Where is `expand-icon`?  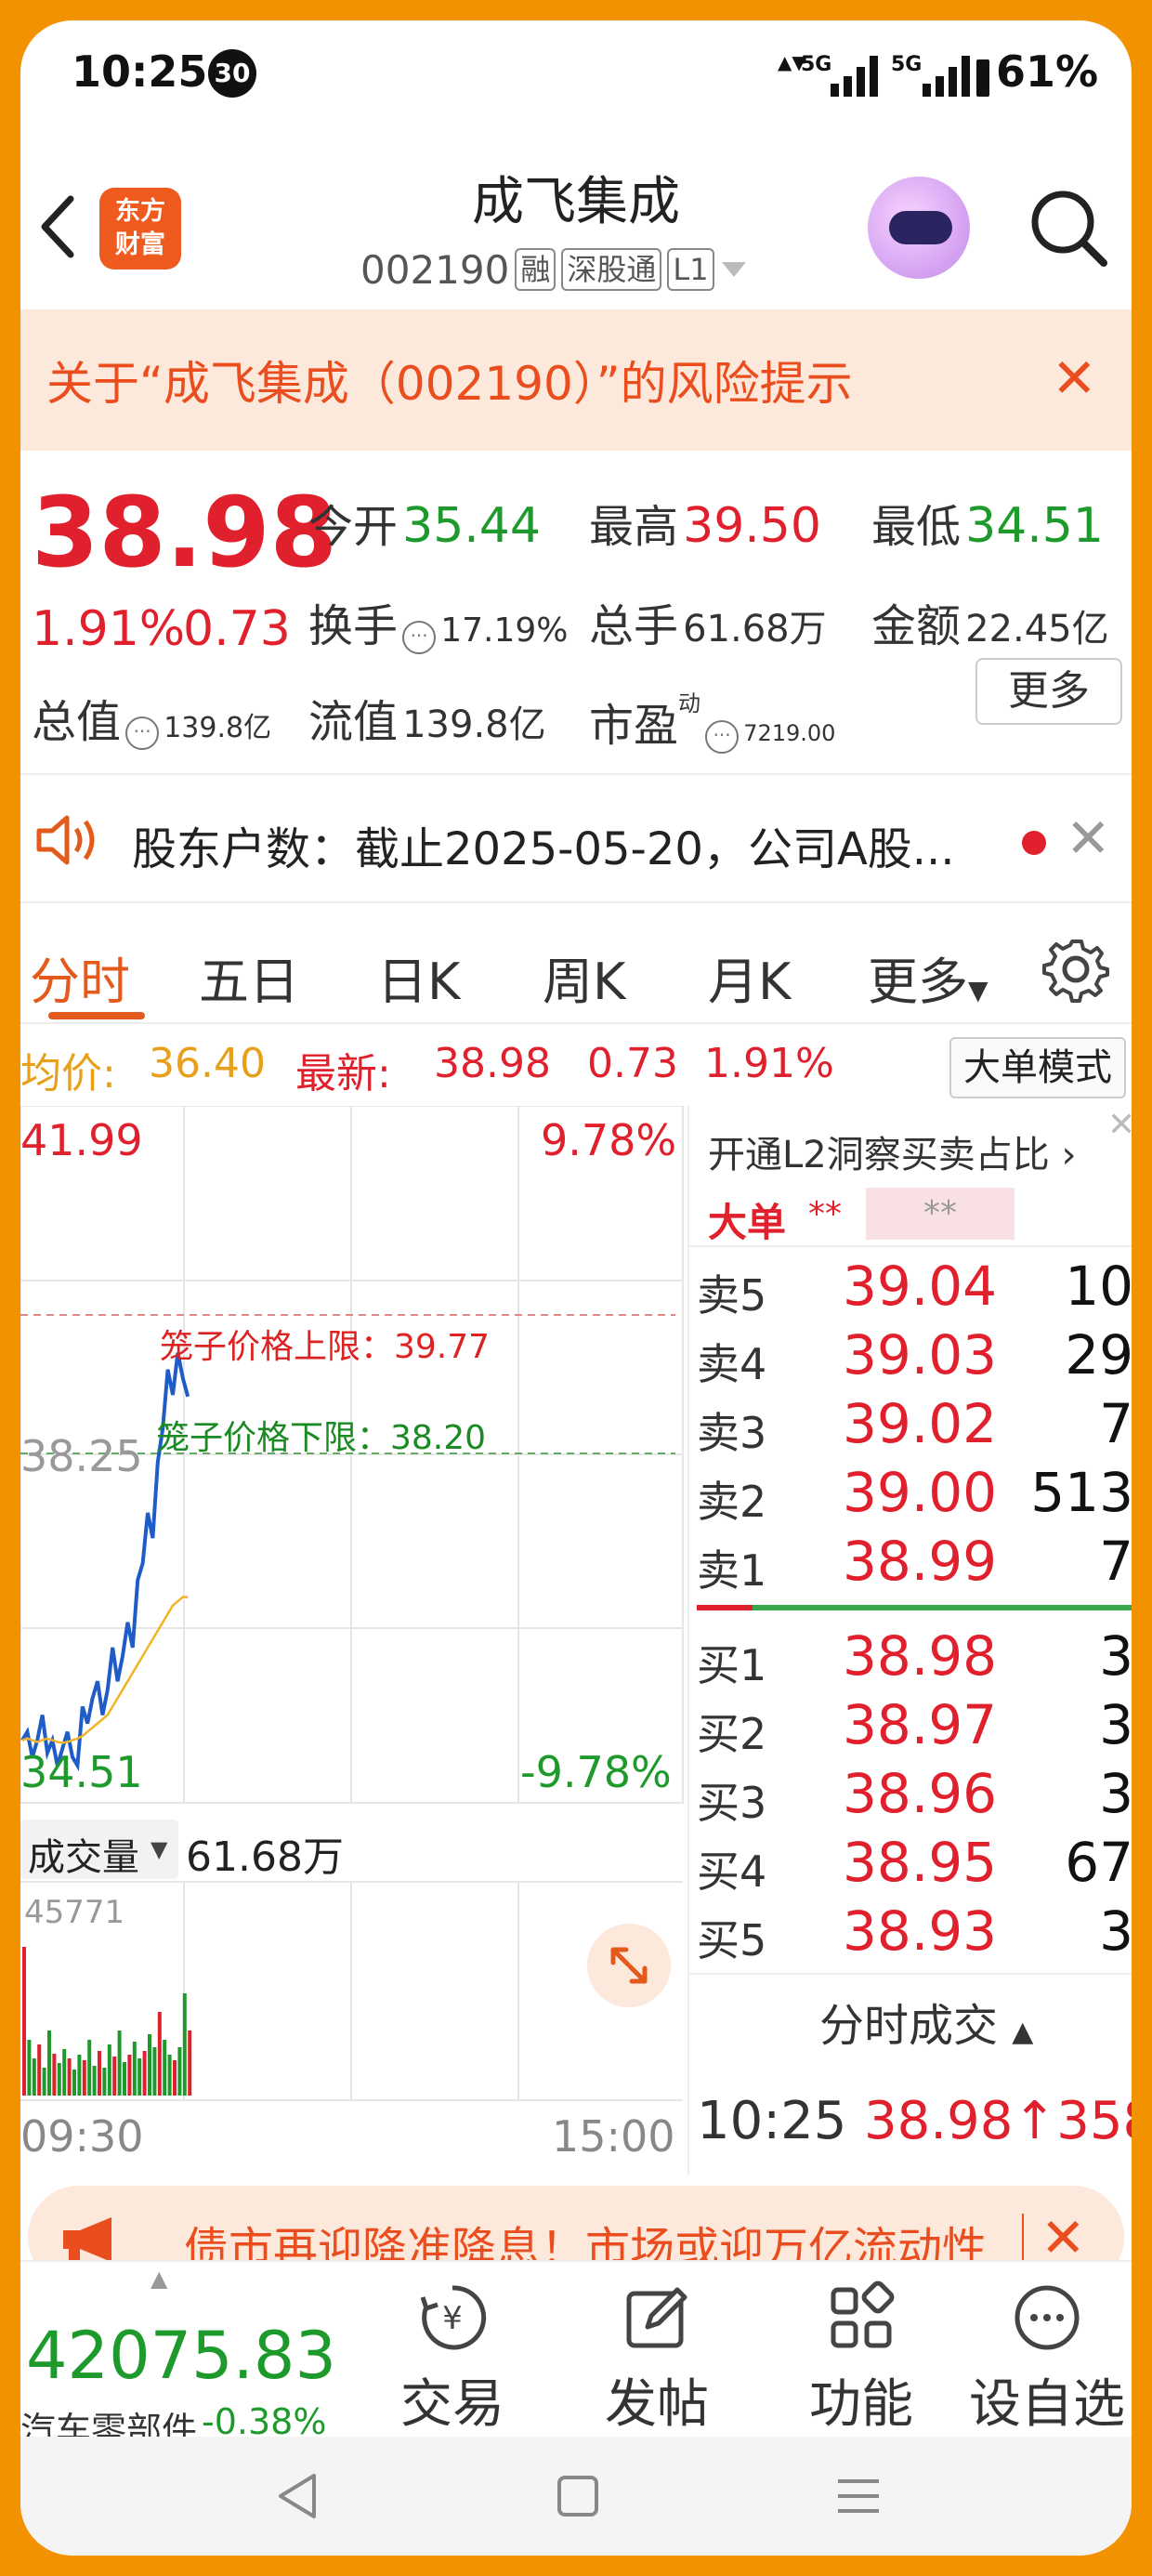
expand-icon is located at coordinates (629, 1965).